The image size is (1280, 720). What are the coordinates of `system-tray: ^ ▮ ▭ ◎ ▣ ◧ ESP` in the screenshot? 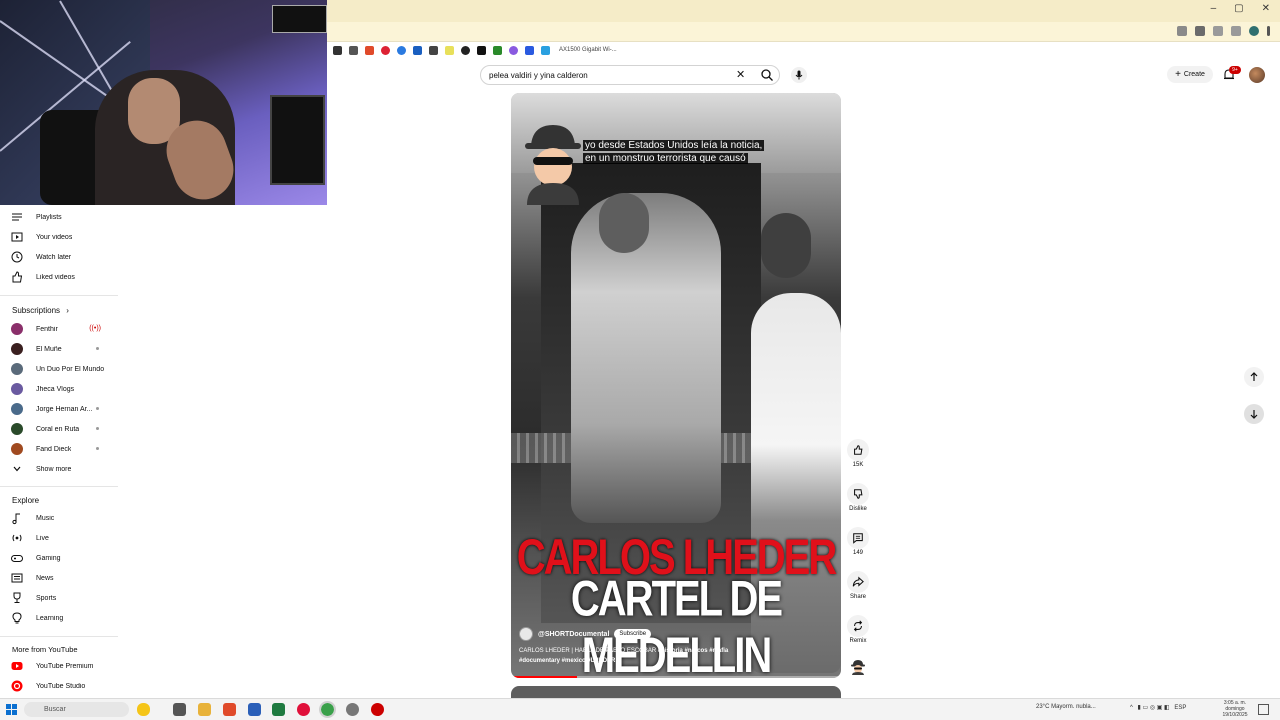 It's located at (1158, 707).